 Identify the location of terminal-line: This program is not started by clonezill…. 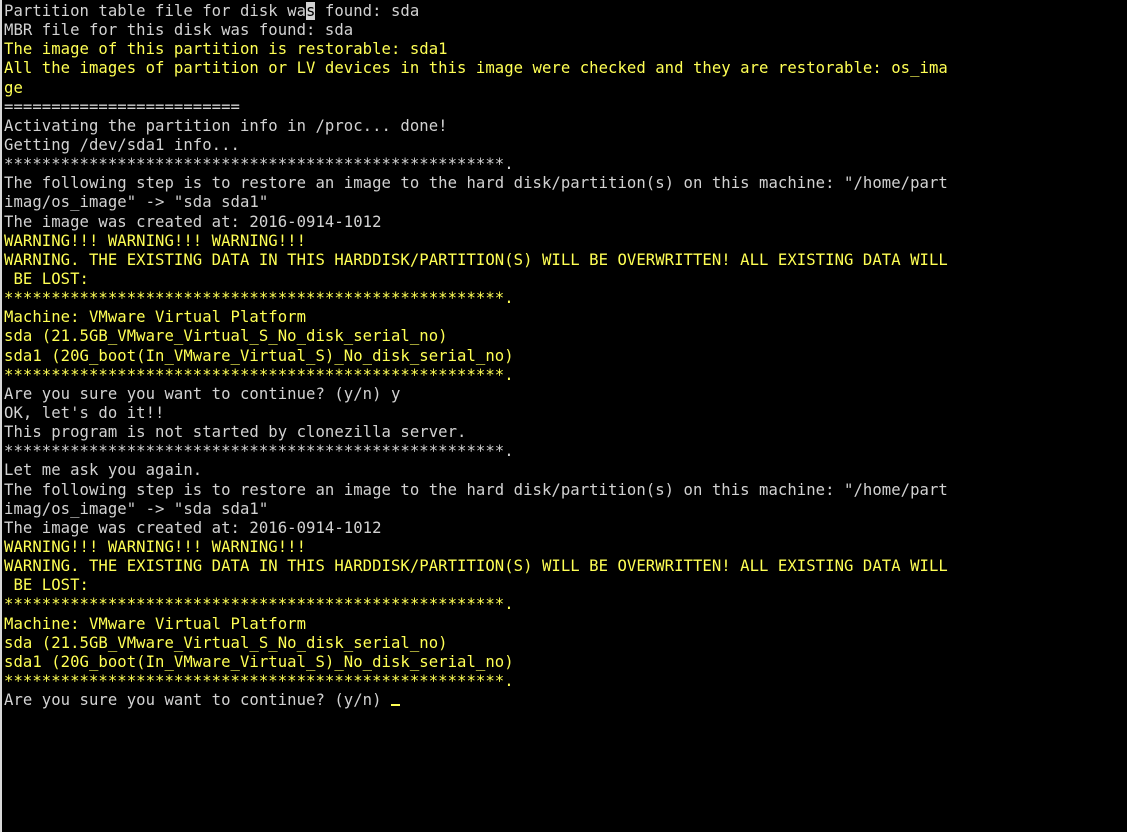
(235, 432).